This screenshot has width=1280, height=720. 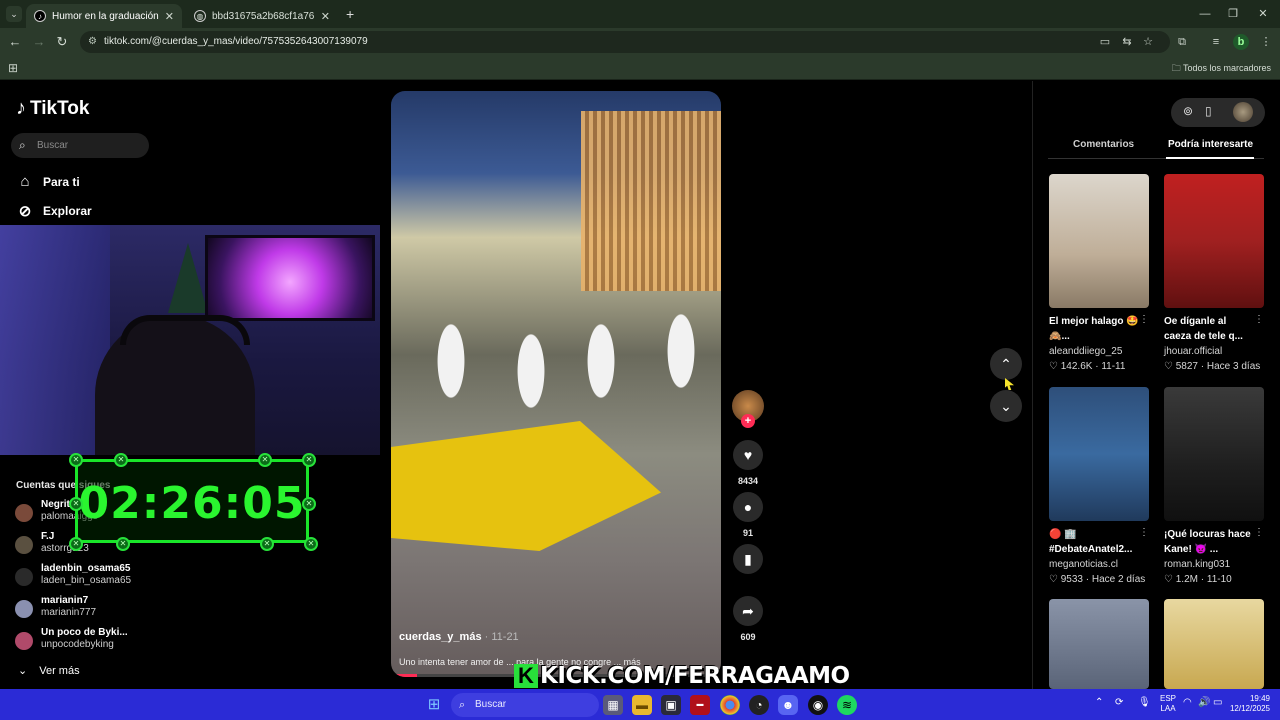 I want to click on windows-start-icon: ⊞, so click(x=434, y=705).